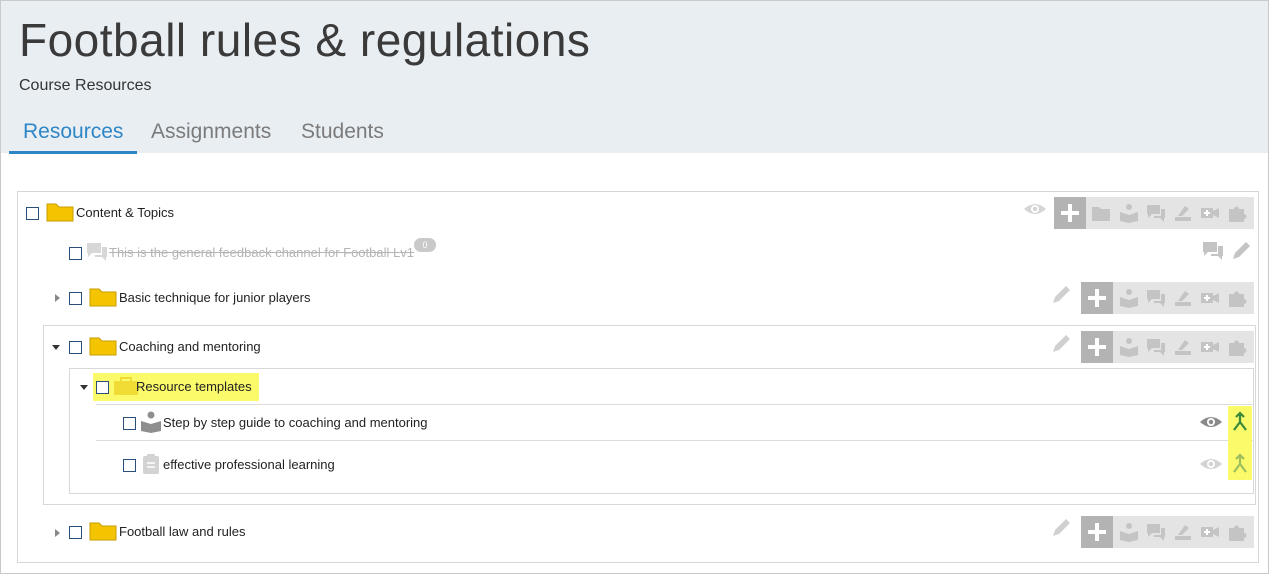  Describe the element at coordinates (190, 346) in the screenshot. I see `coaching-label: Coaching and mentoring` at that location.